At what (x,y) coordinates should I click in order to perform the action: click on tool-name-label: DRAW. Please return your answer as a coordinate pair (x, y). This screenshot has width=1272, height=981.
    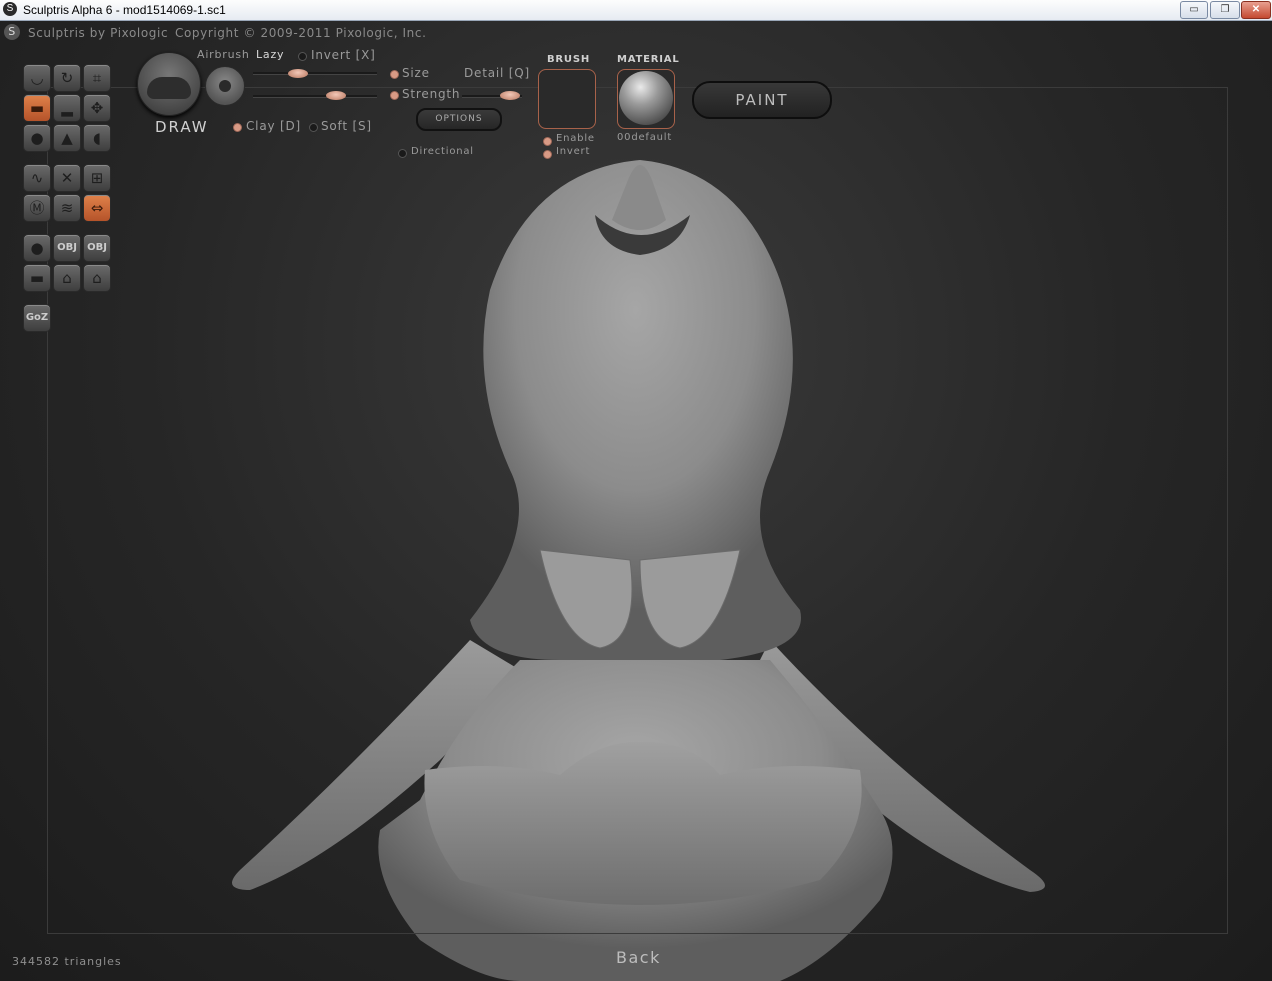
    Looking at the image, I should click on (182, 127).